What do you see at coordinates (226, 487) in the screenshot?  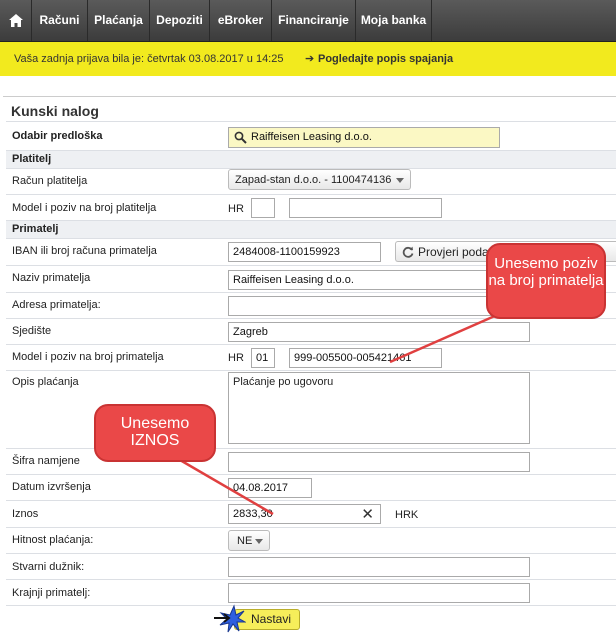 I see `amount-arrow` at bounding box center [226, 487].